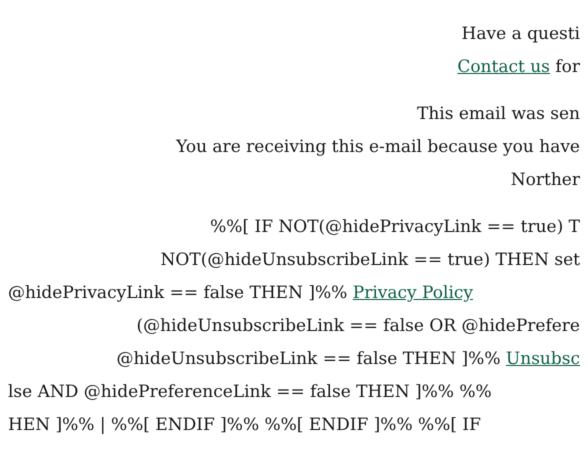 The width and height of the screenshot is (588, 455). Describe the element at coordinates (308, 359) in the screenshot. I see `footer-text: @hideUnsubscribeLink == false THEN ]%%` at that location.